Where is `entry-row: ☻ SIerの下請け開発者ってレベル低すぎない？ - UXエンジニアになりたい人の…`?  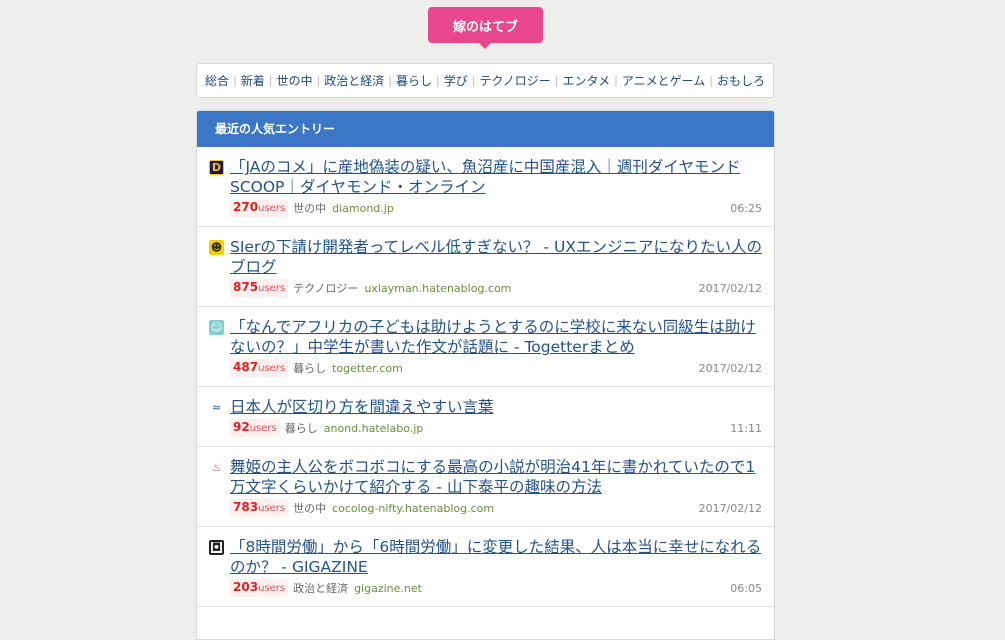
entry-row: ☻ SIerの下請け開発者ってレベル低すぎない？ - UXエンジニアになりたい人の… is located at coordinates (485, 267).